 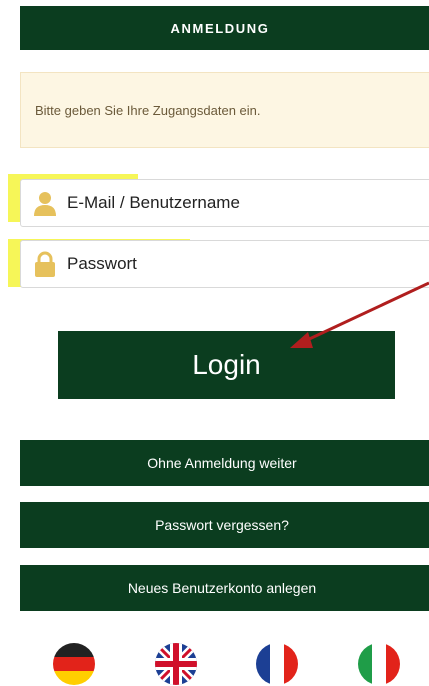 I want to click on lock-icon, so click(x=45, y=264).